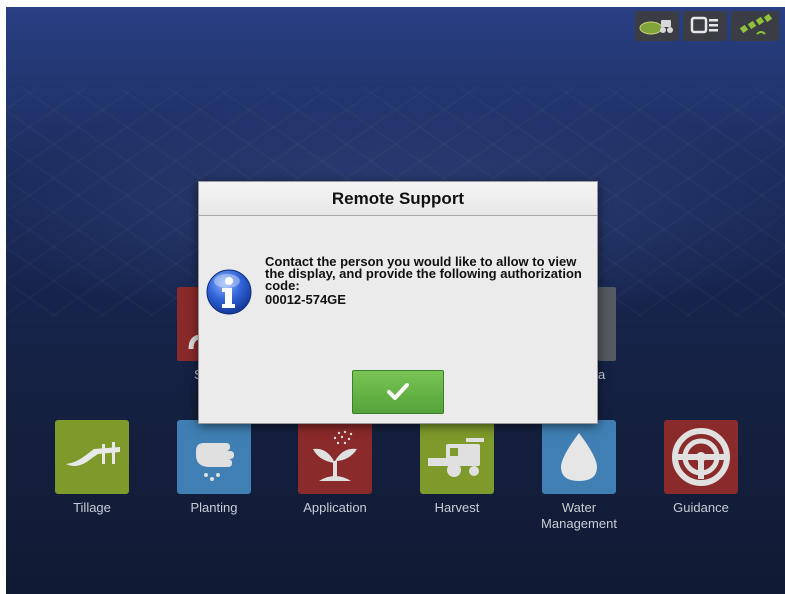  I want to click on tile-harvest-label: Harvest, so click(457, 507).